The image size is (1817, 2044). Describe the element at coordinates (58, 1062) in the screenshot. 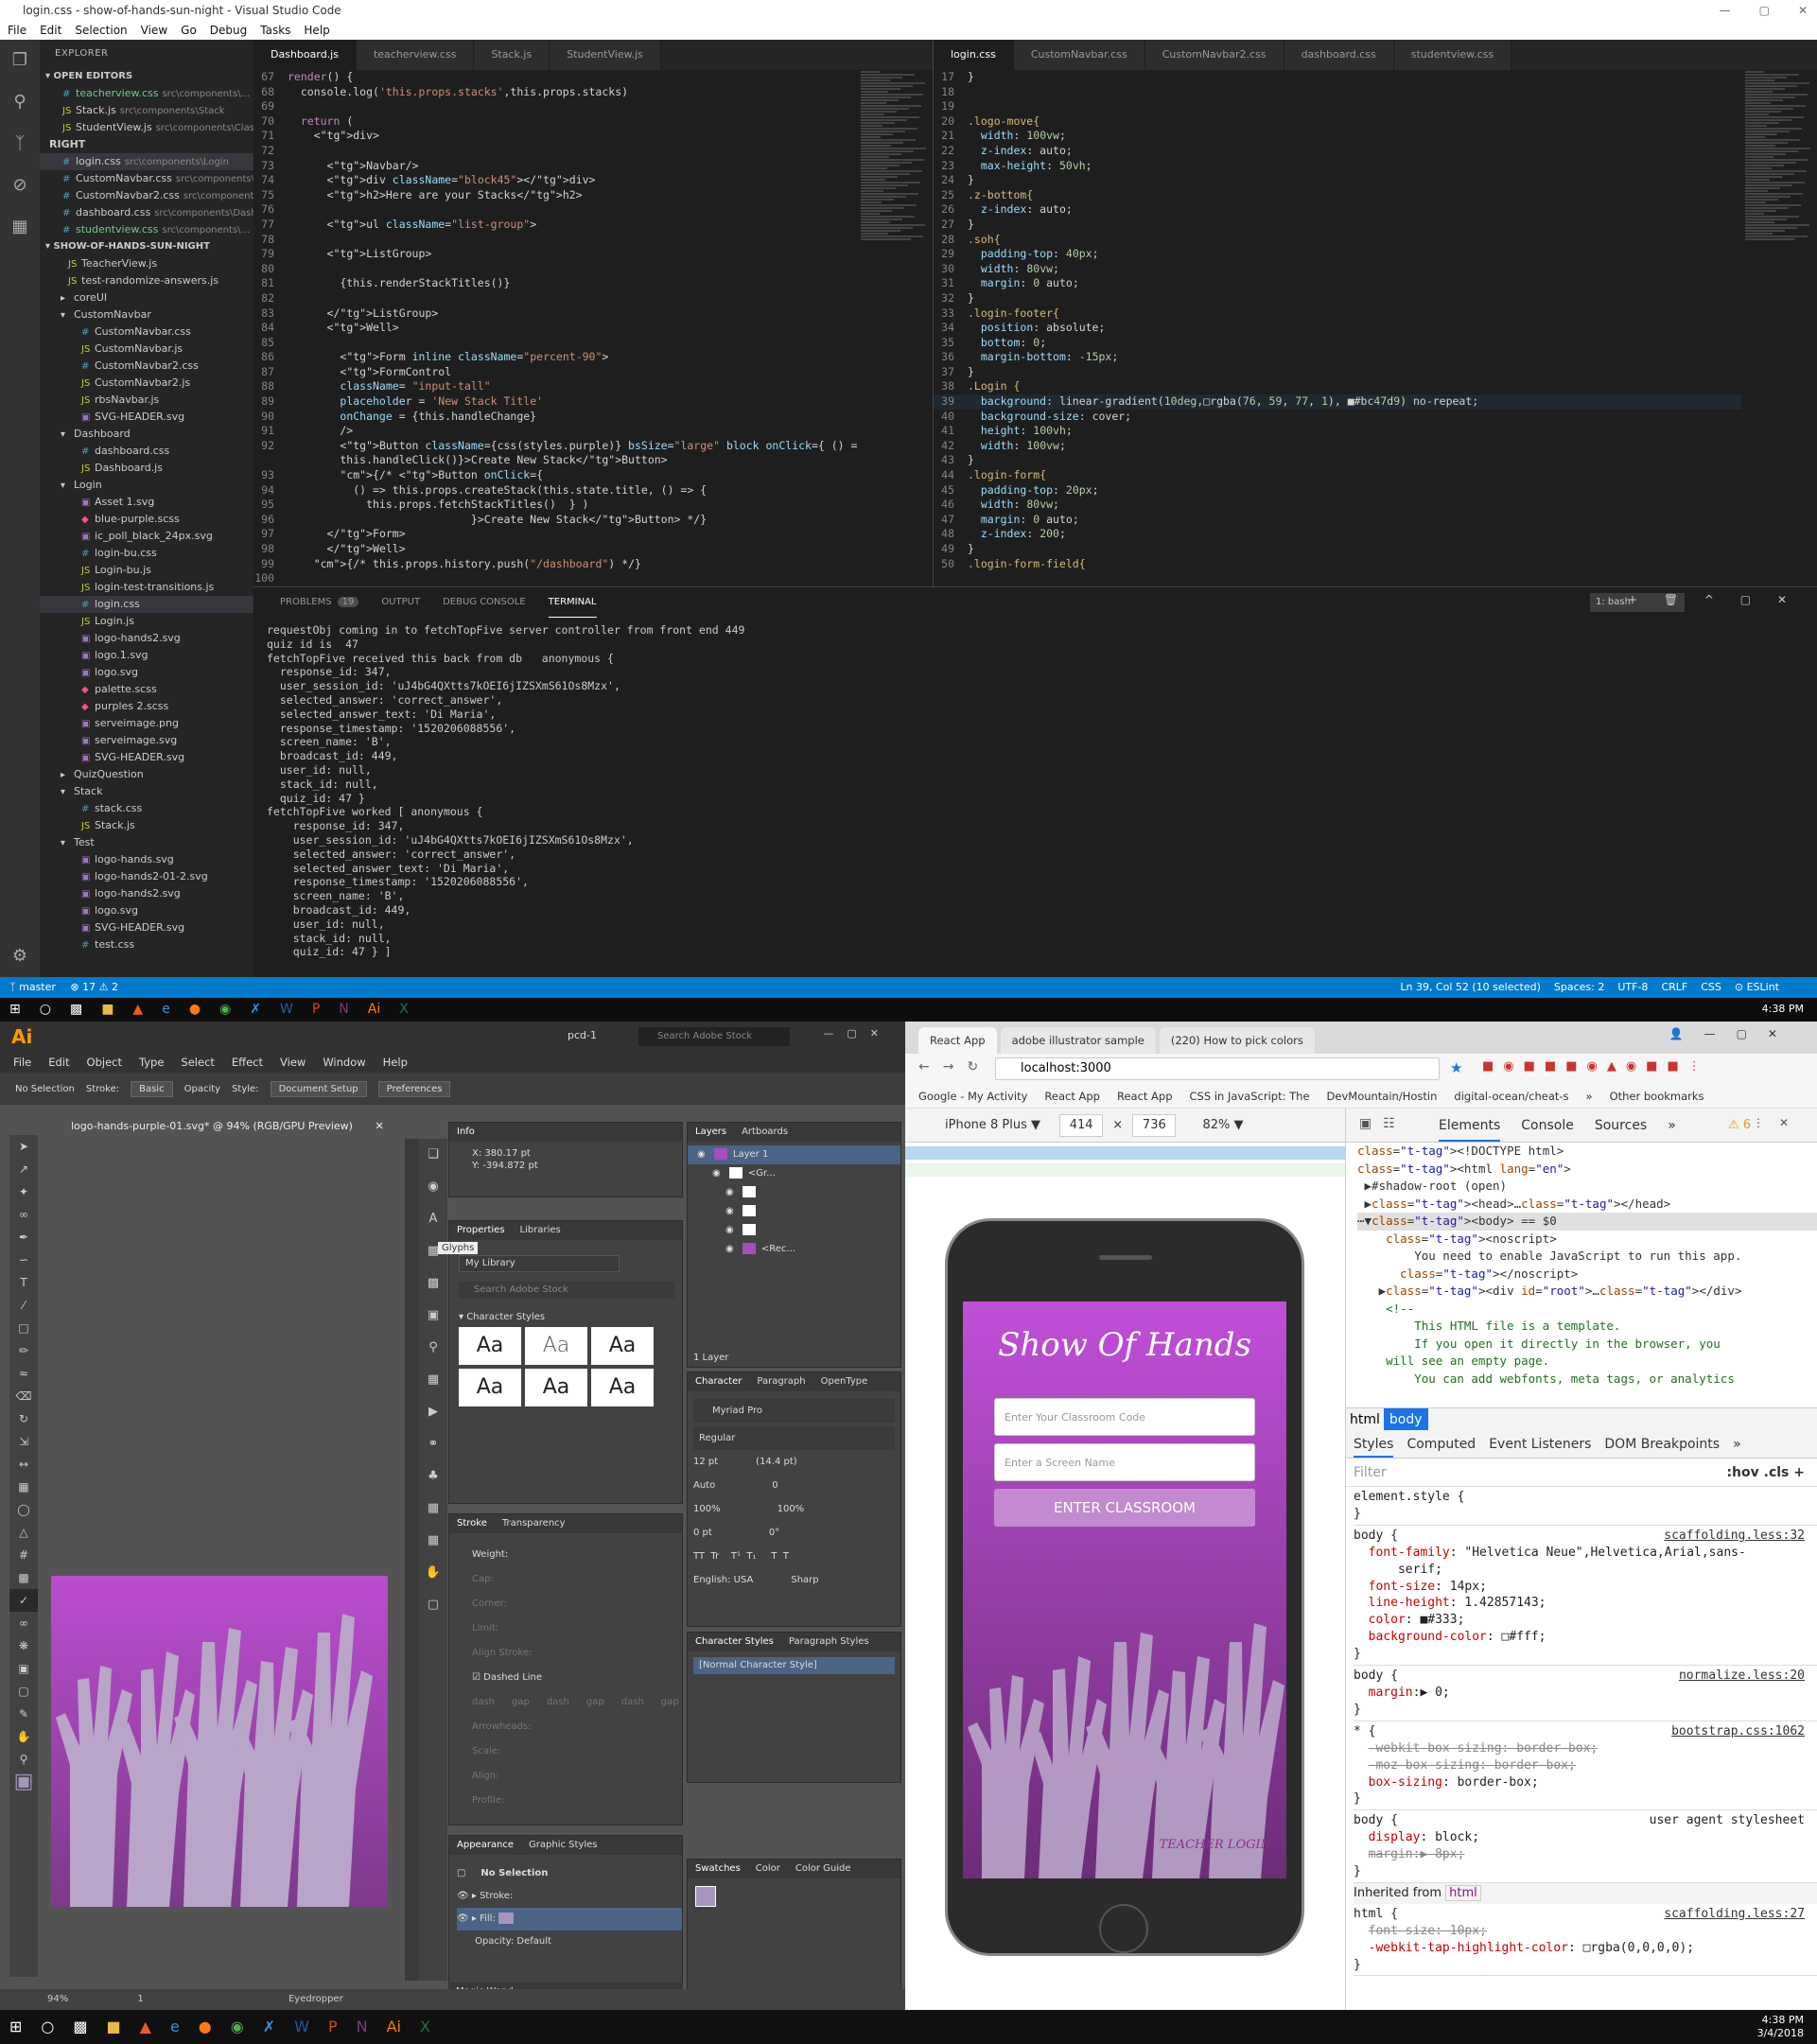

I see `ai-menu-edit: Edit` at that location.